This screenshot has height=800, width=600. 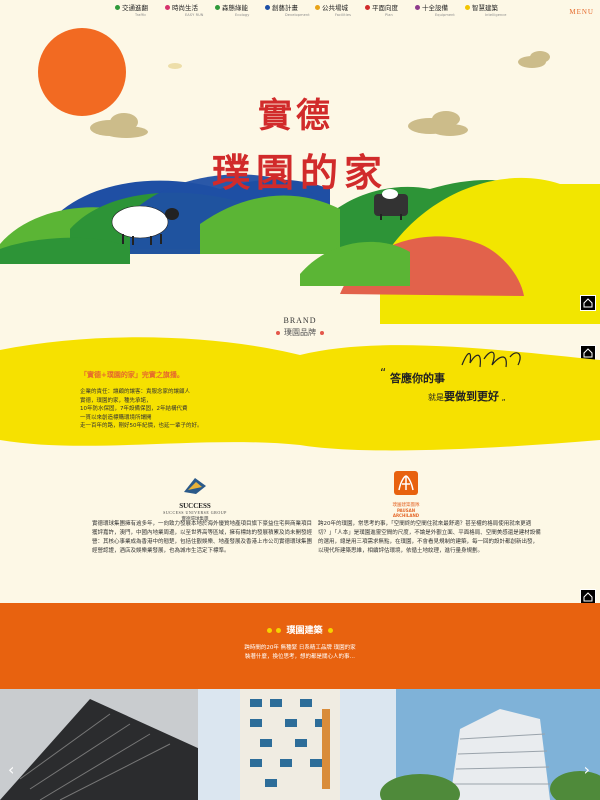 I want to click on nav-item-label: 森態綠能, so click(x=235, y=8).